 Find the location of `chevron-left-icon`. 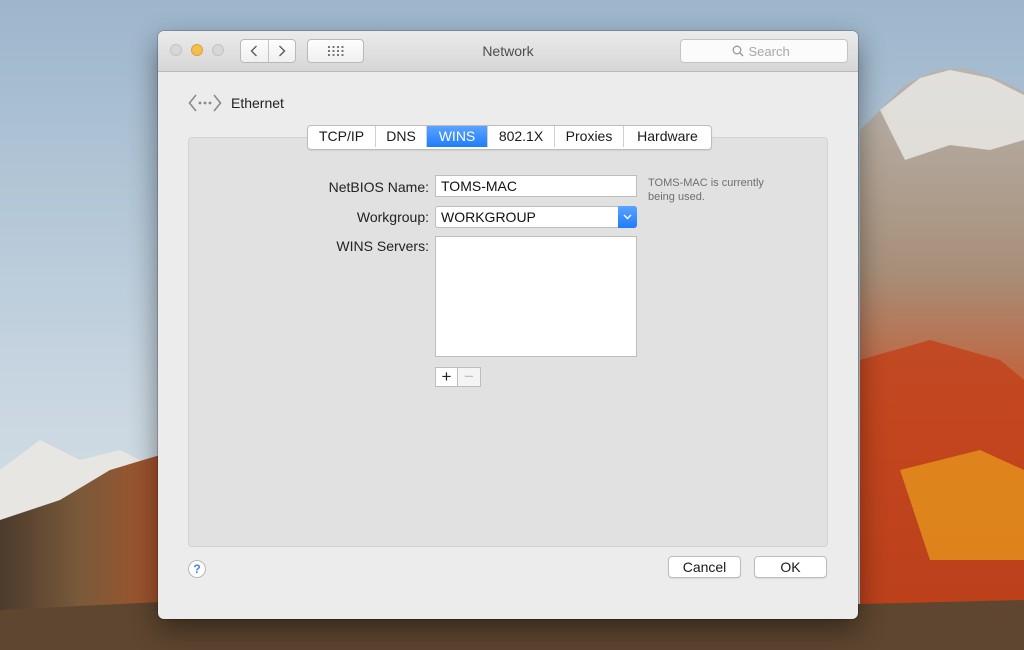

chevron-left-icon is located at coordinates (254, 51).